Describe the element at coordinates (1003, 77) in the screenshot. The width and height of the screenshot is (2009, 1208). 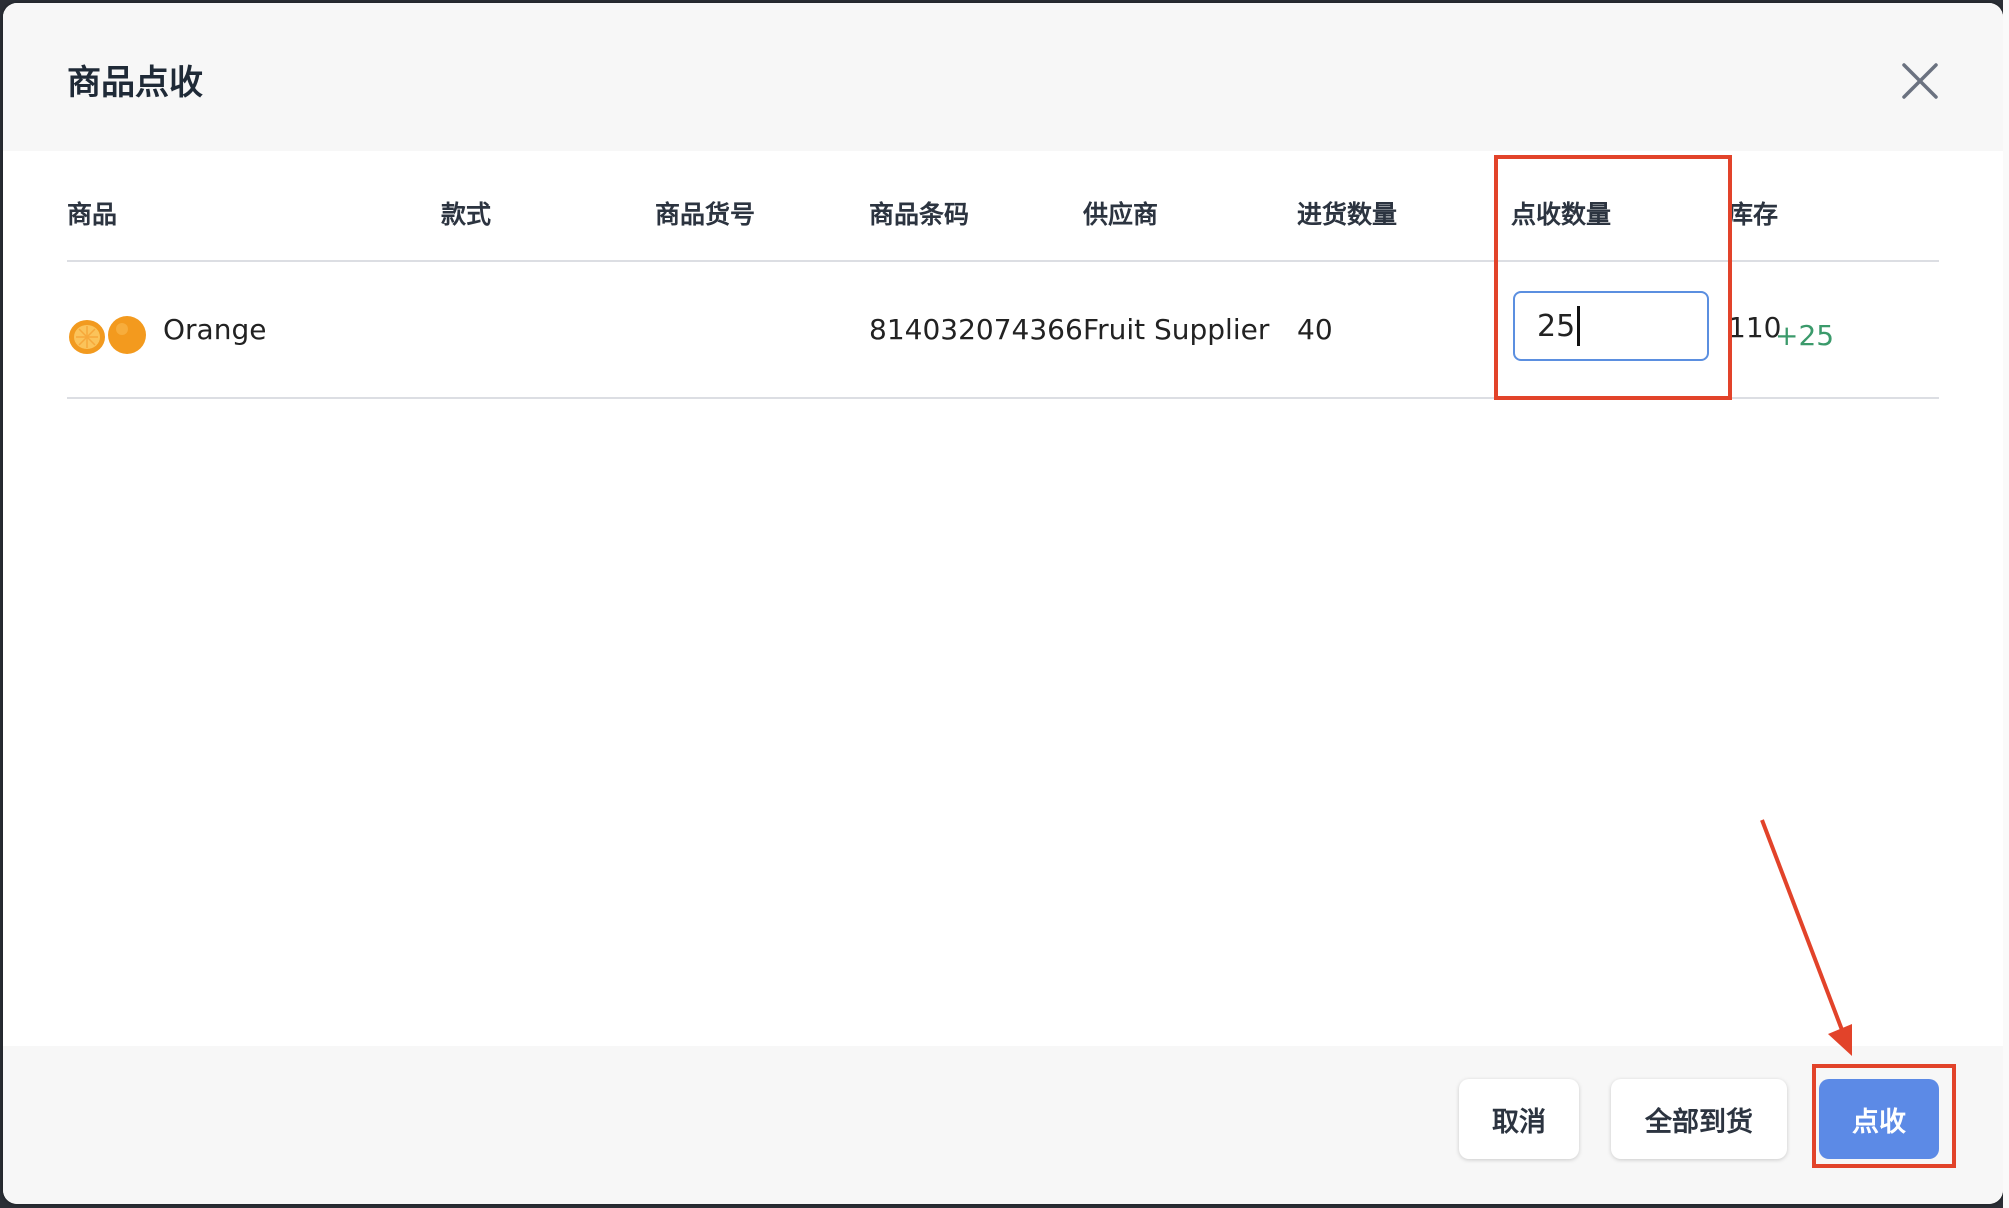
I see `dialog-header: 商品点收` at that location.